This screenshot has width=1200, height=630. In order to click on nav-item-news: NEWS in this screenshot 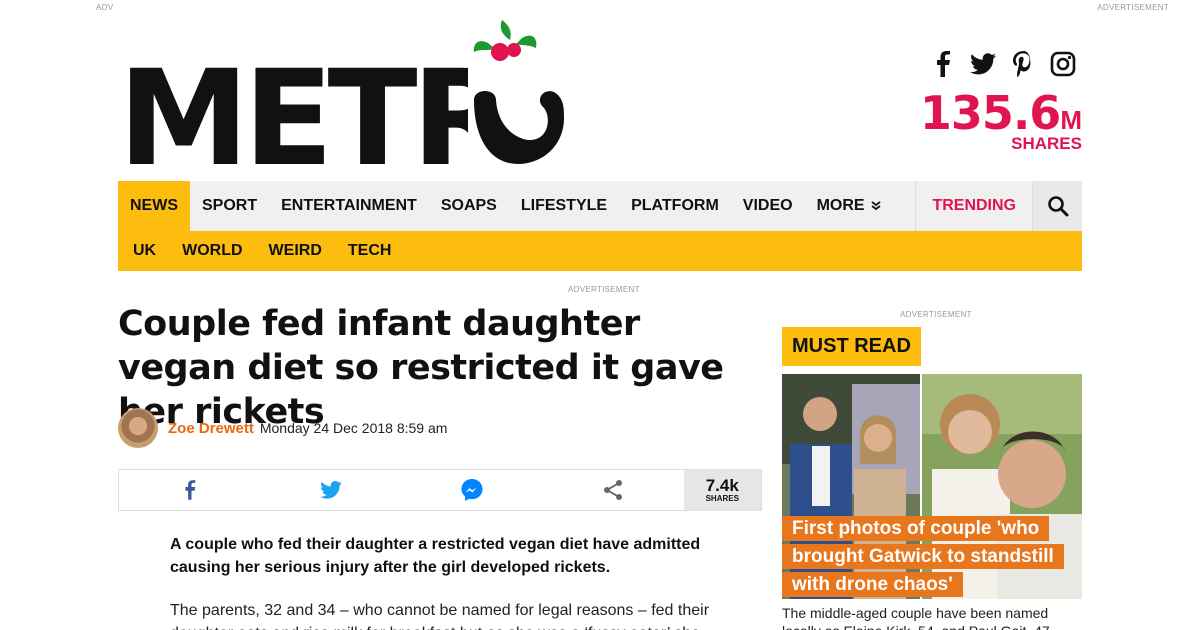, I will do `click(154, 206)`.